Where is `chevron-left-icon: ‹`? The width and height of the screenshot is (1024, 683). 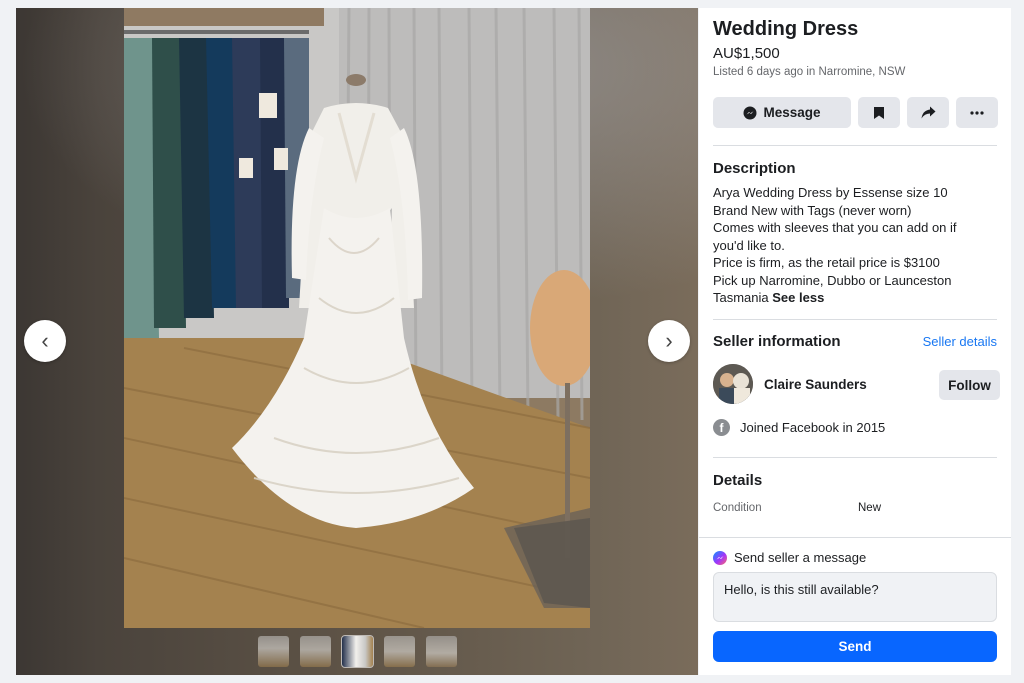 chevron-left-icon: ‹ is located at coordinates (45, 340).